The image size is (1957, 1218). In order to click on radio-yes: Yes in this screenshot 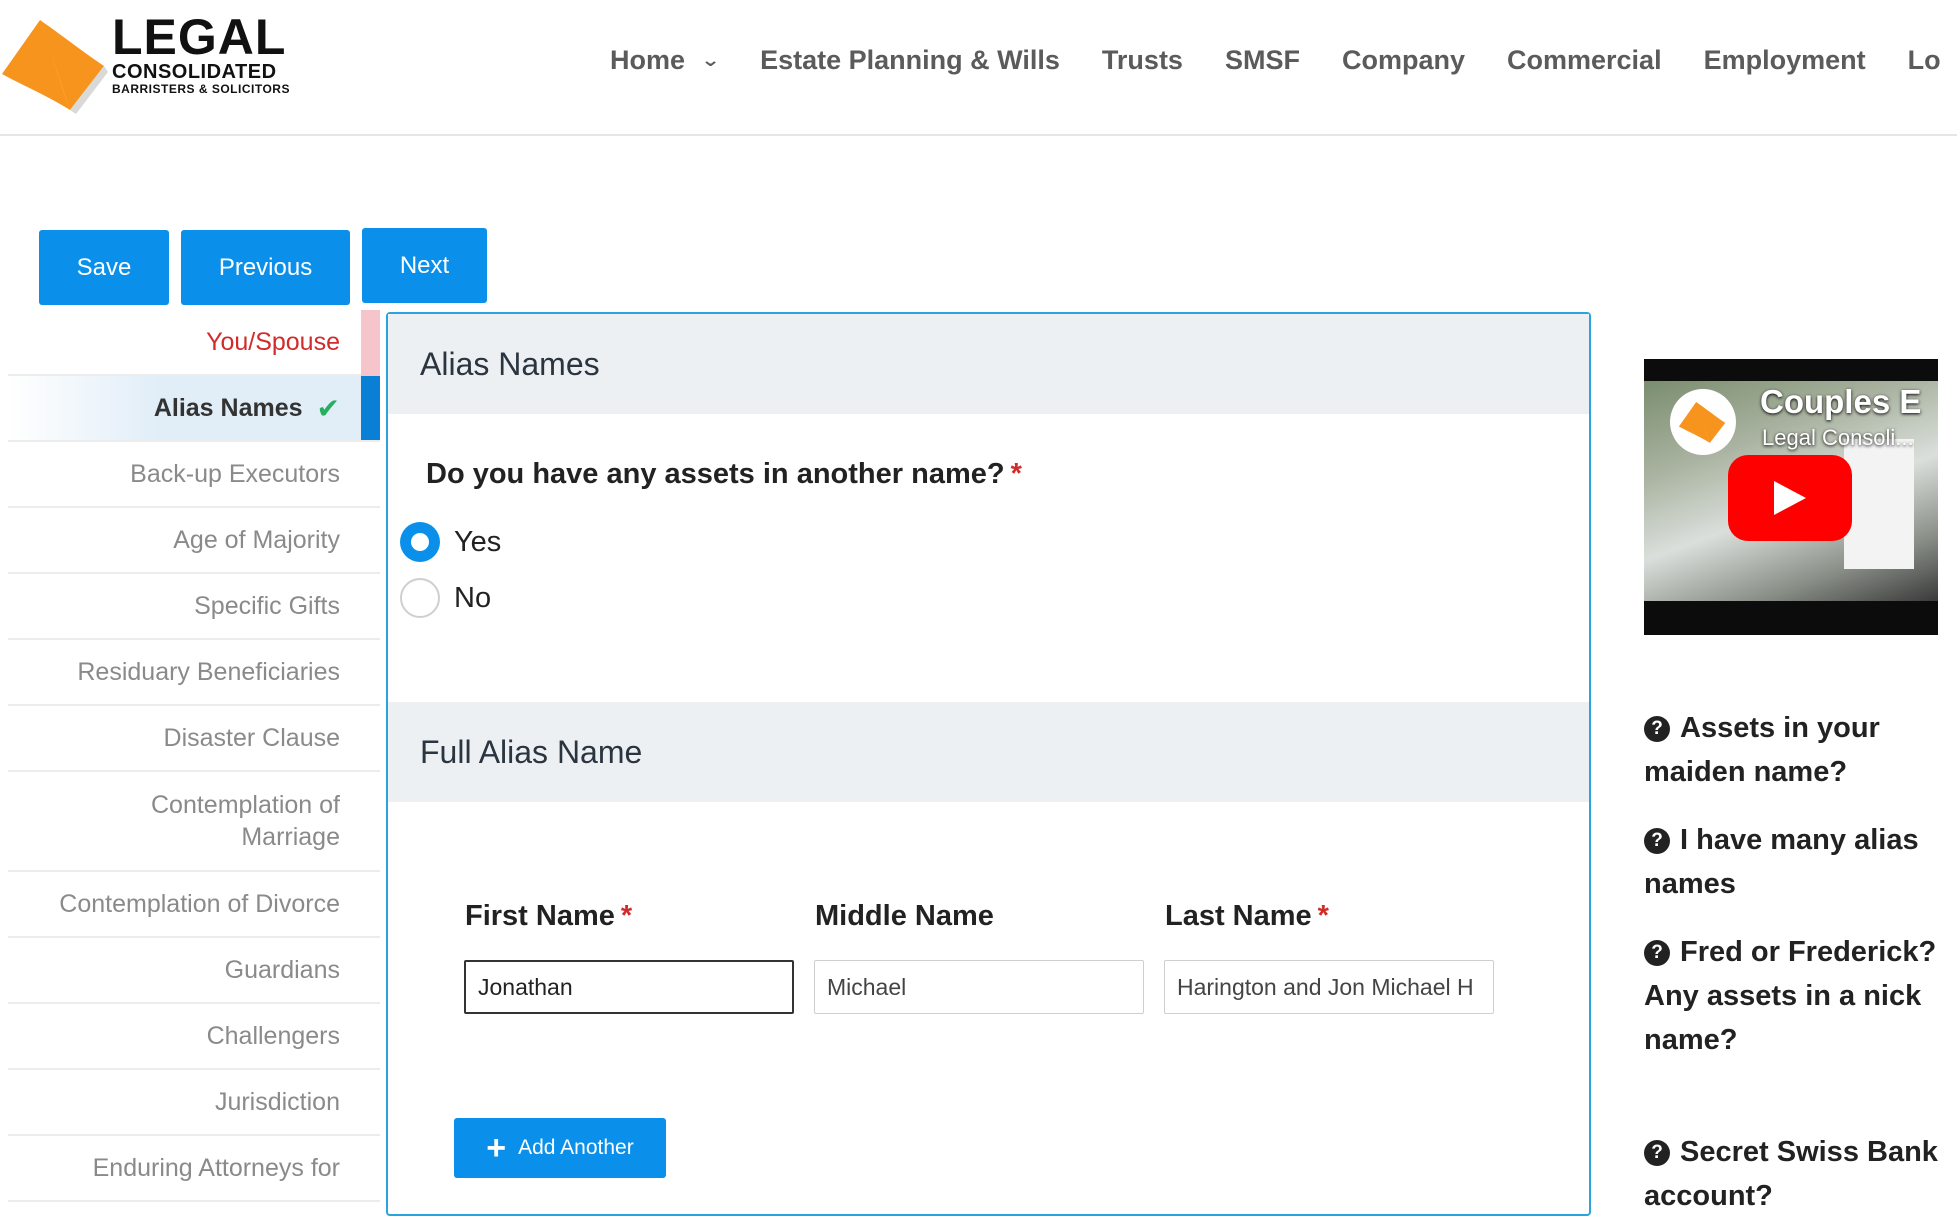, I will do `click(450, 542)`.